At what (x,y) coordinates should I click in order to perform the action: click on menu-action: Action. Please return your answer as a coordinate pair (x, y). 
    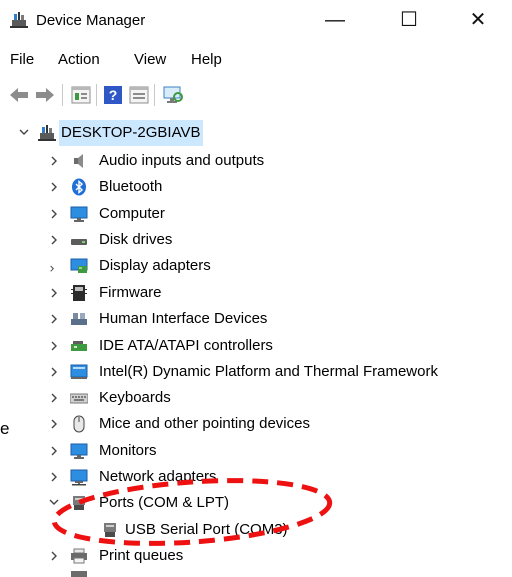
    Looking at the image, I should click on (79, 60).